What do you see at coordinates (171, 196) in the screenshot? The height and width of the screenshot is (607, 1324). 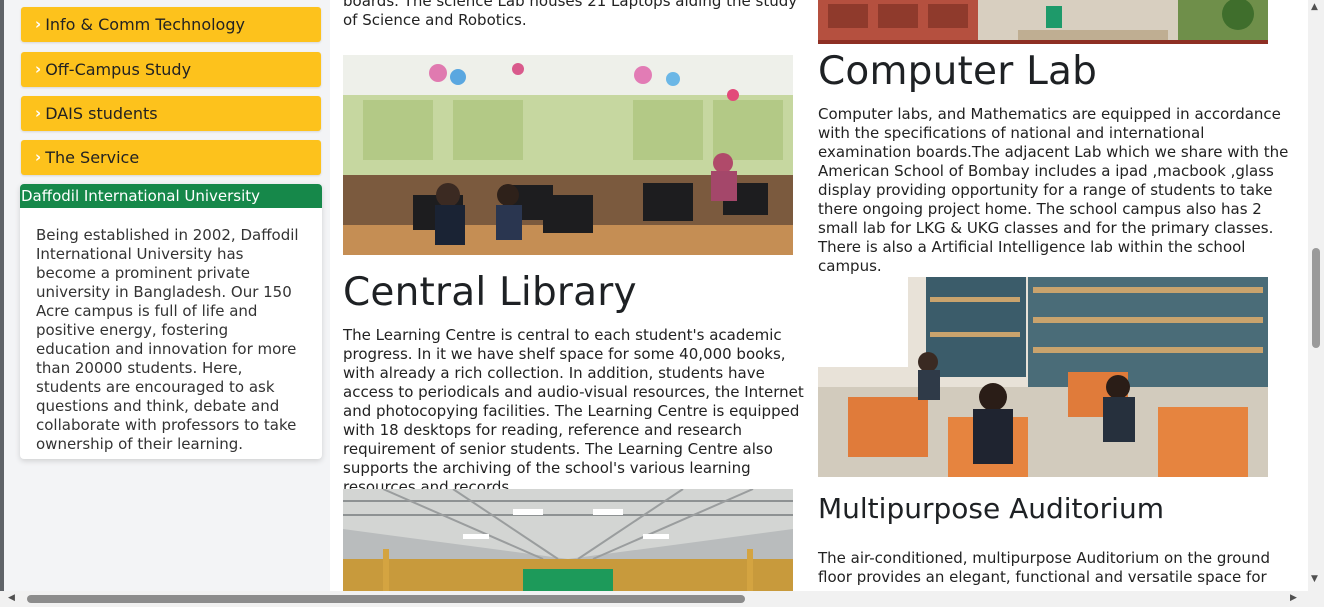 I see `card-title: Daffodil International University` at bounding box center [171, 196].